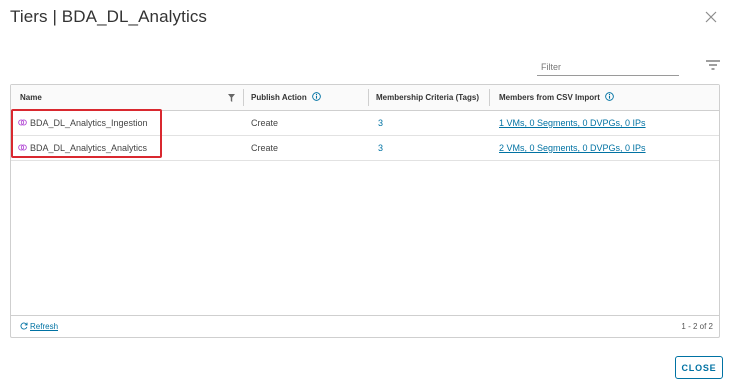 The width and height of the screenshot is (730, 382). I want to click on column-header-criteria: Membership Criteria (Tags), so click(427, 97).